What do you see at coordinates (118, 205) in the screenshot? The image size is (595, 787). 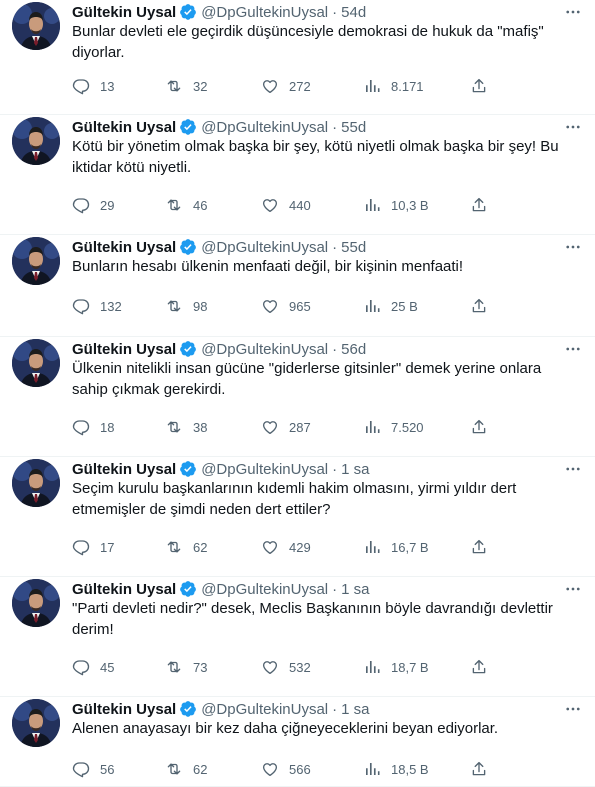 I see `reply-button: 29` at bounding box center [118, 205].